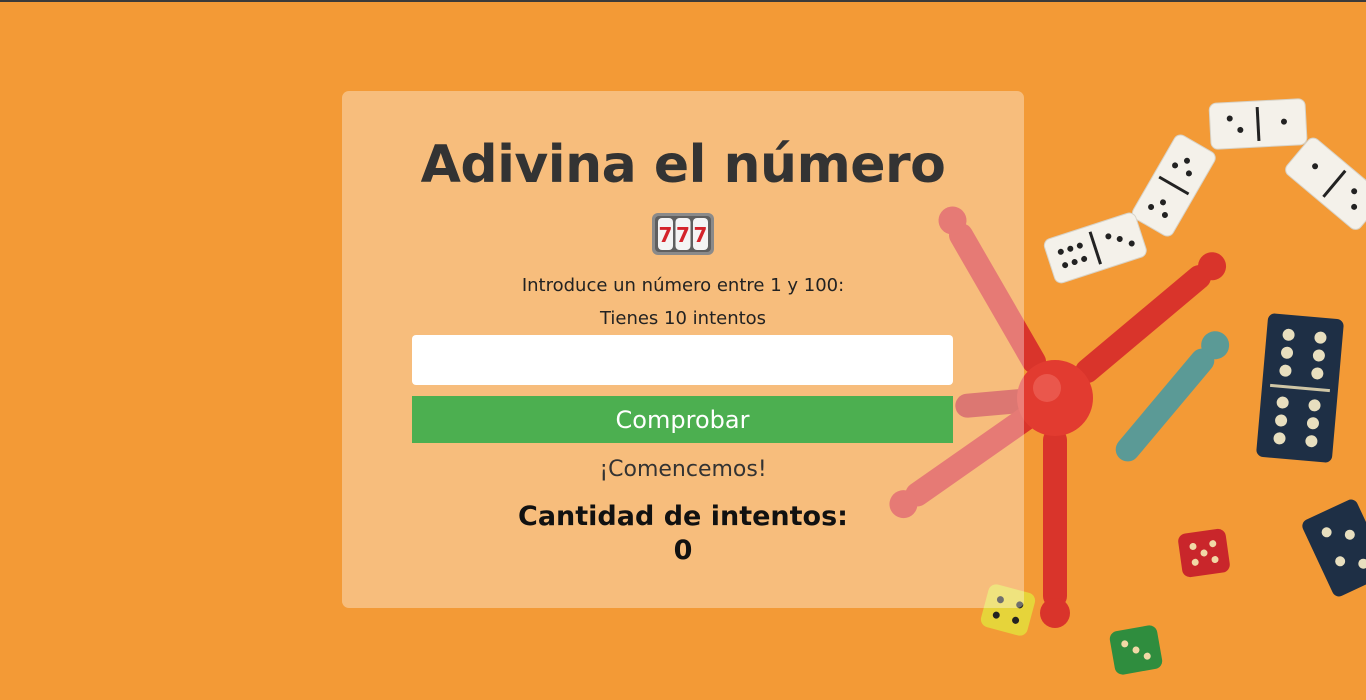 The width and height of the screenshot is (1366, 700). Describe the element at coordinates (683, 318) in the screenshot. I see `attempts-info-text: Tienes 10 intentos` at that location.